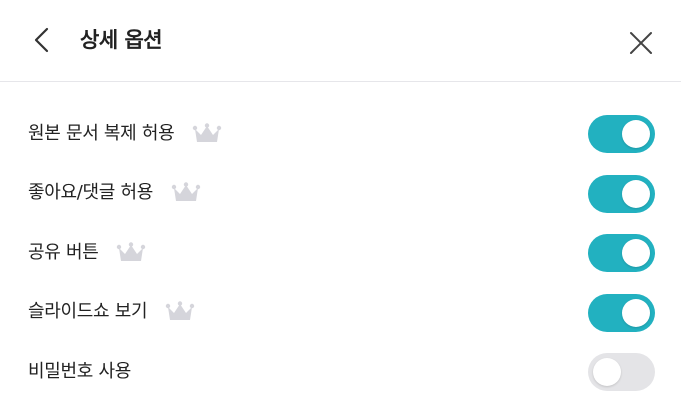  I want to click on option-row-likes-comments: 좋아요/댓글 허용, so click(340, 194).